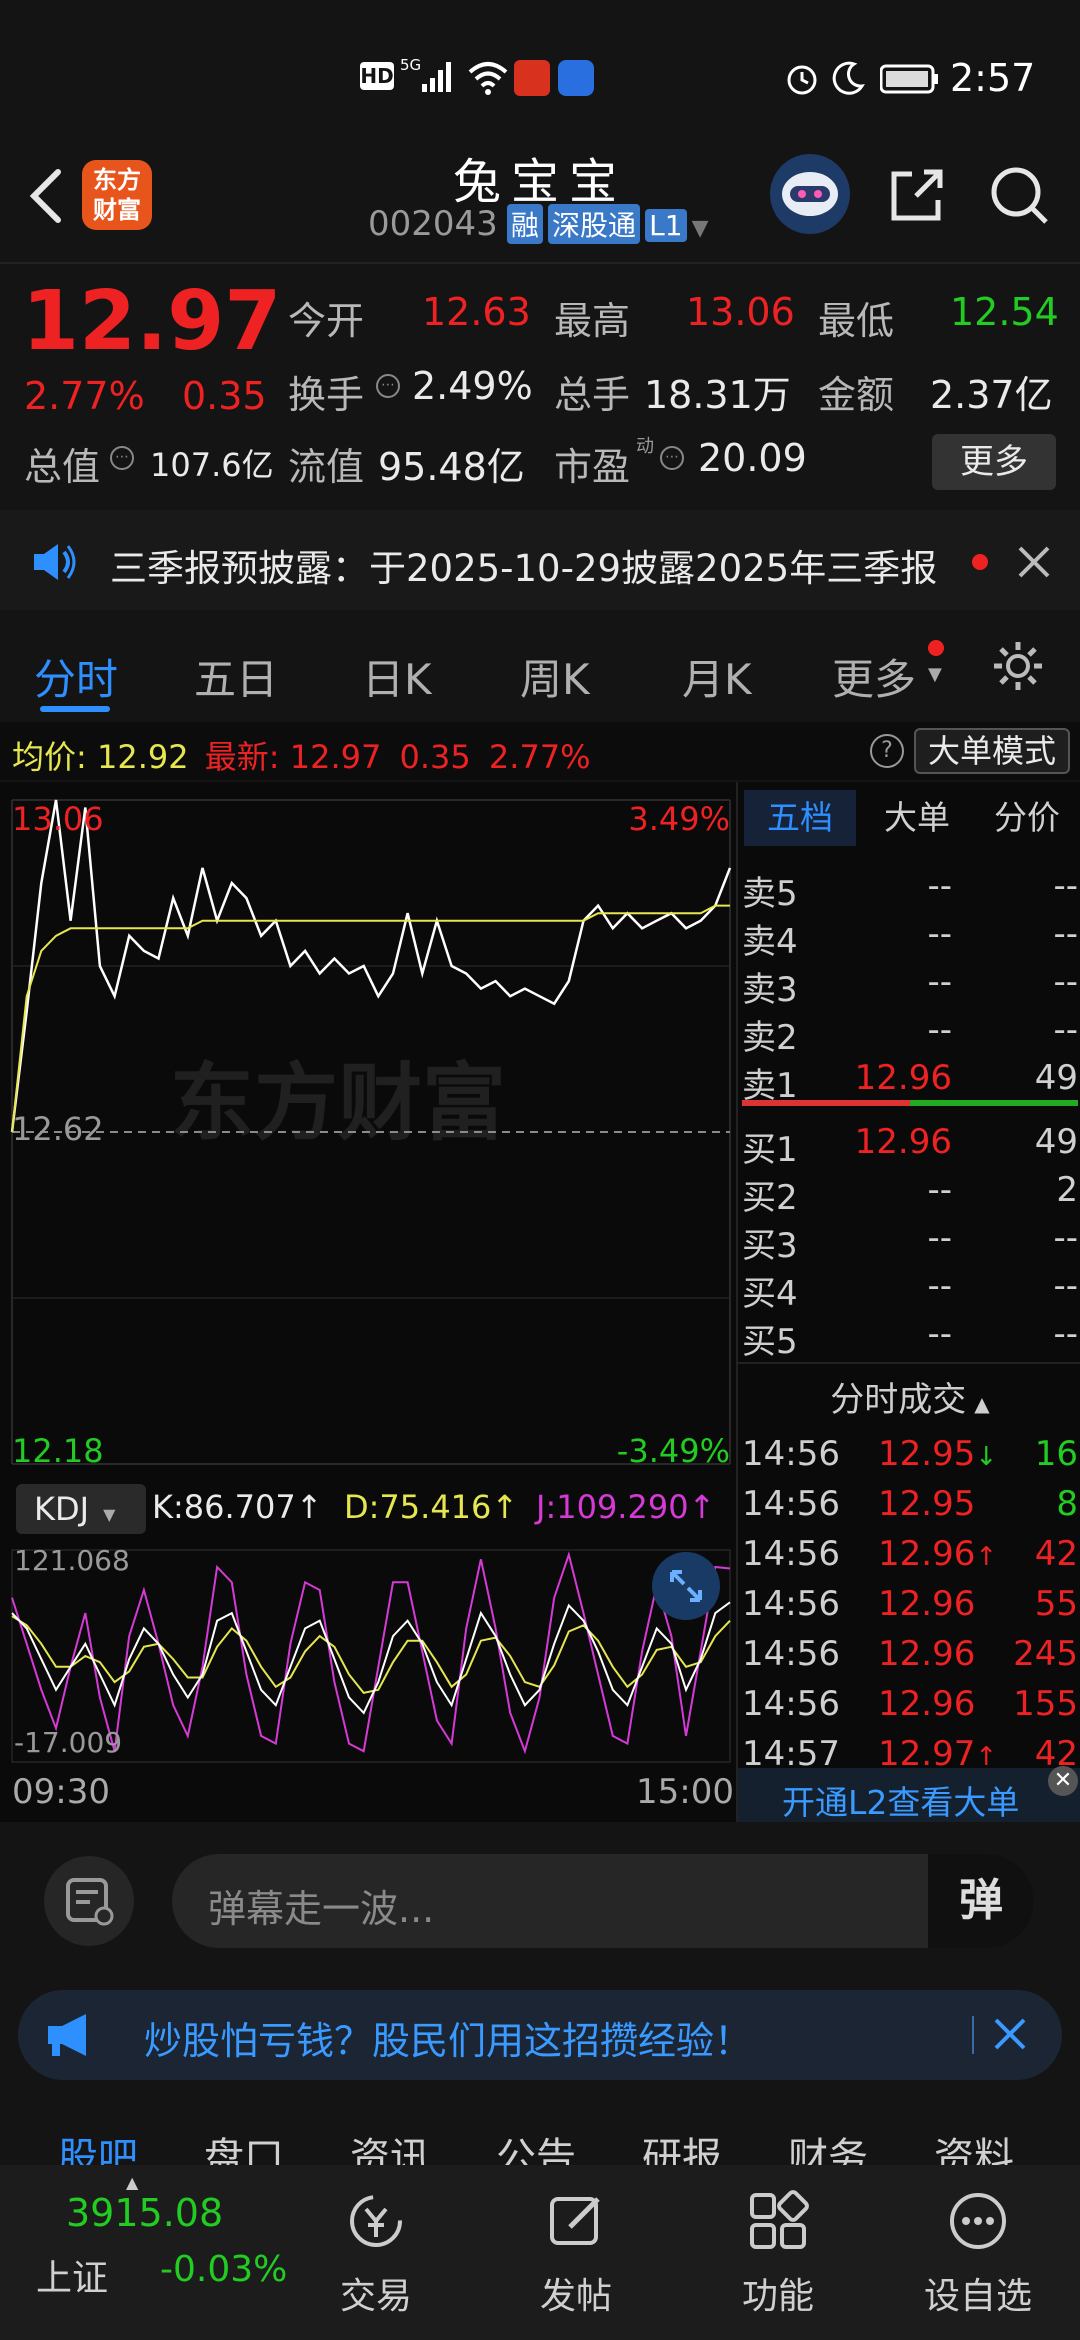 This screenshot has height=2340, width=1080. I want to click on tab-weekly-k: 周K, so click(555, 676).